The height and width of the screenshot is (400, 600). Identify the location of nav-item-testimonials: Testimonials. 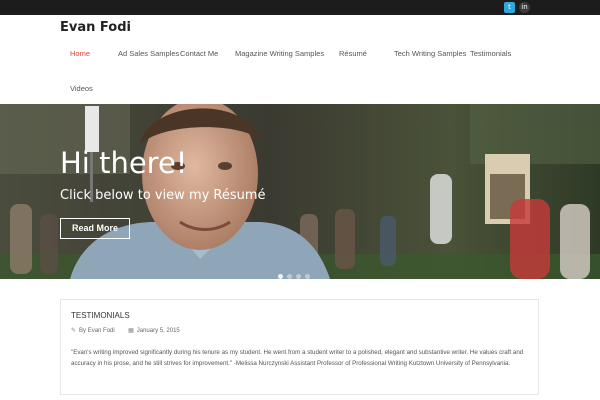
(490, 53).